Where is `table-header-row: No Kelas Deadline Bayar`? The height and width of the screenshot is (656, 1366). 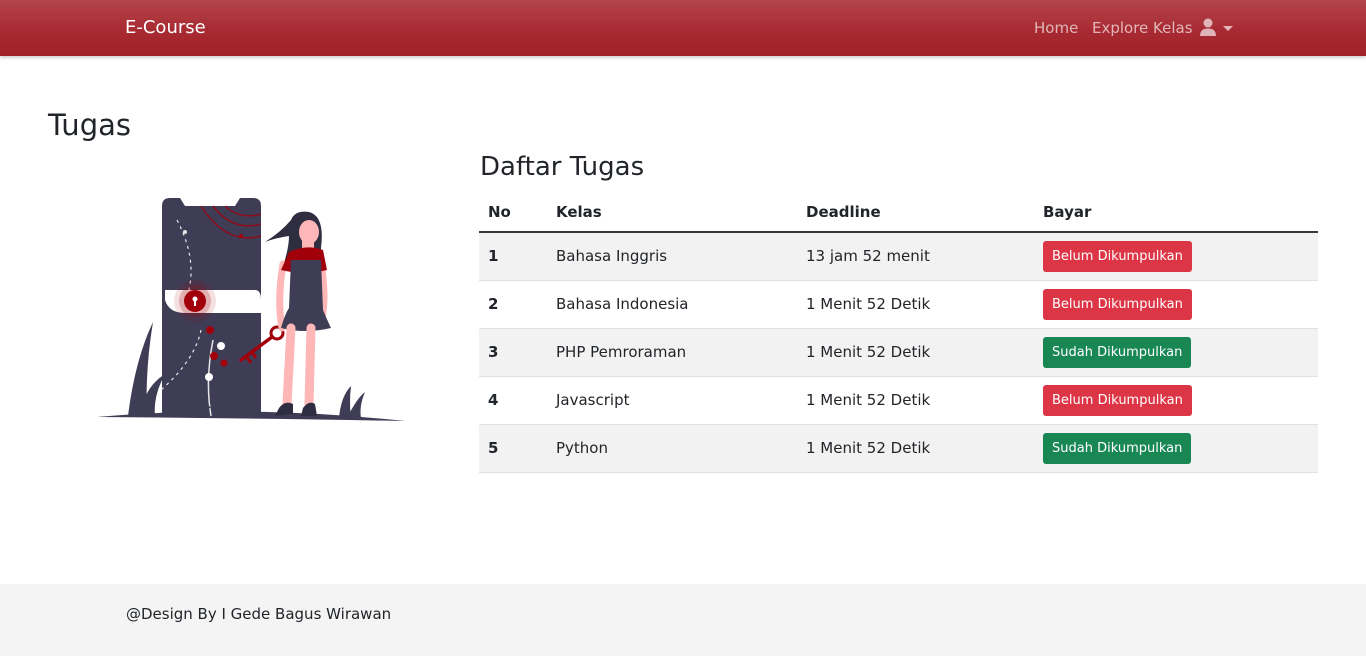
table-header-row: No Kelas Deadline Bayar is located at coordinates (898, 212).